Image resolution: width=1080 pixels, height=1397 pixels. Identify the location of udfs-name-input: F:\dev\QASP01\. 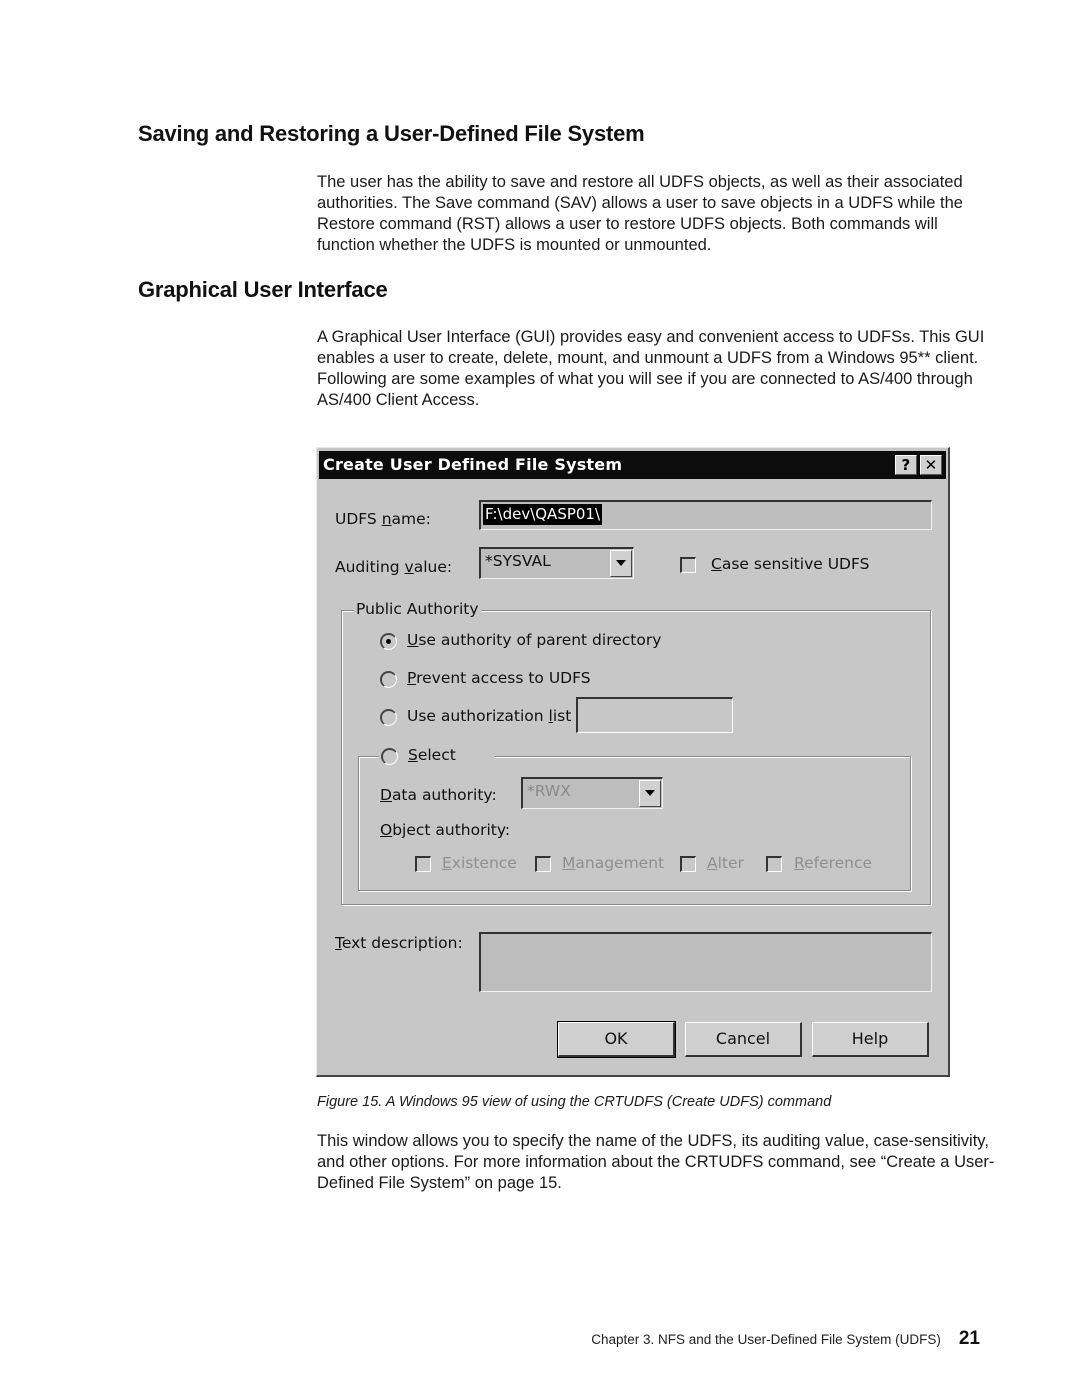
(705, 515).